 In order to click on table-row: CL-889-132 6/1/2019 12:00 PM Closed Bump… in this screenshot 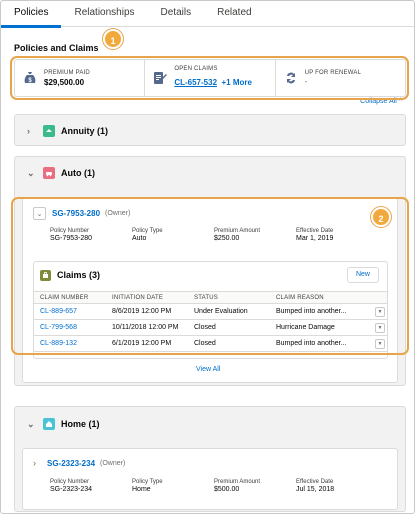, I will do `click(210, 343)`.